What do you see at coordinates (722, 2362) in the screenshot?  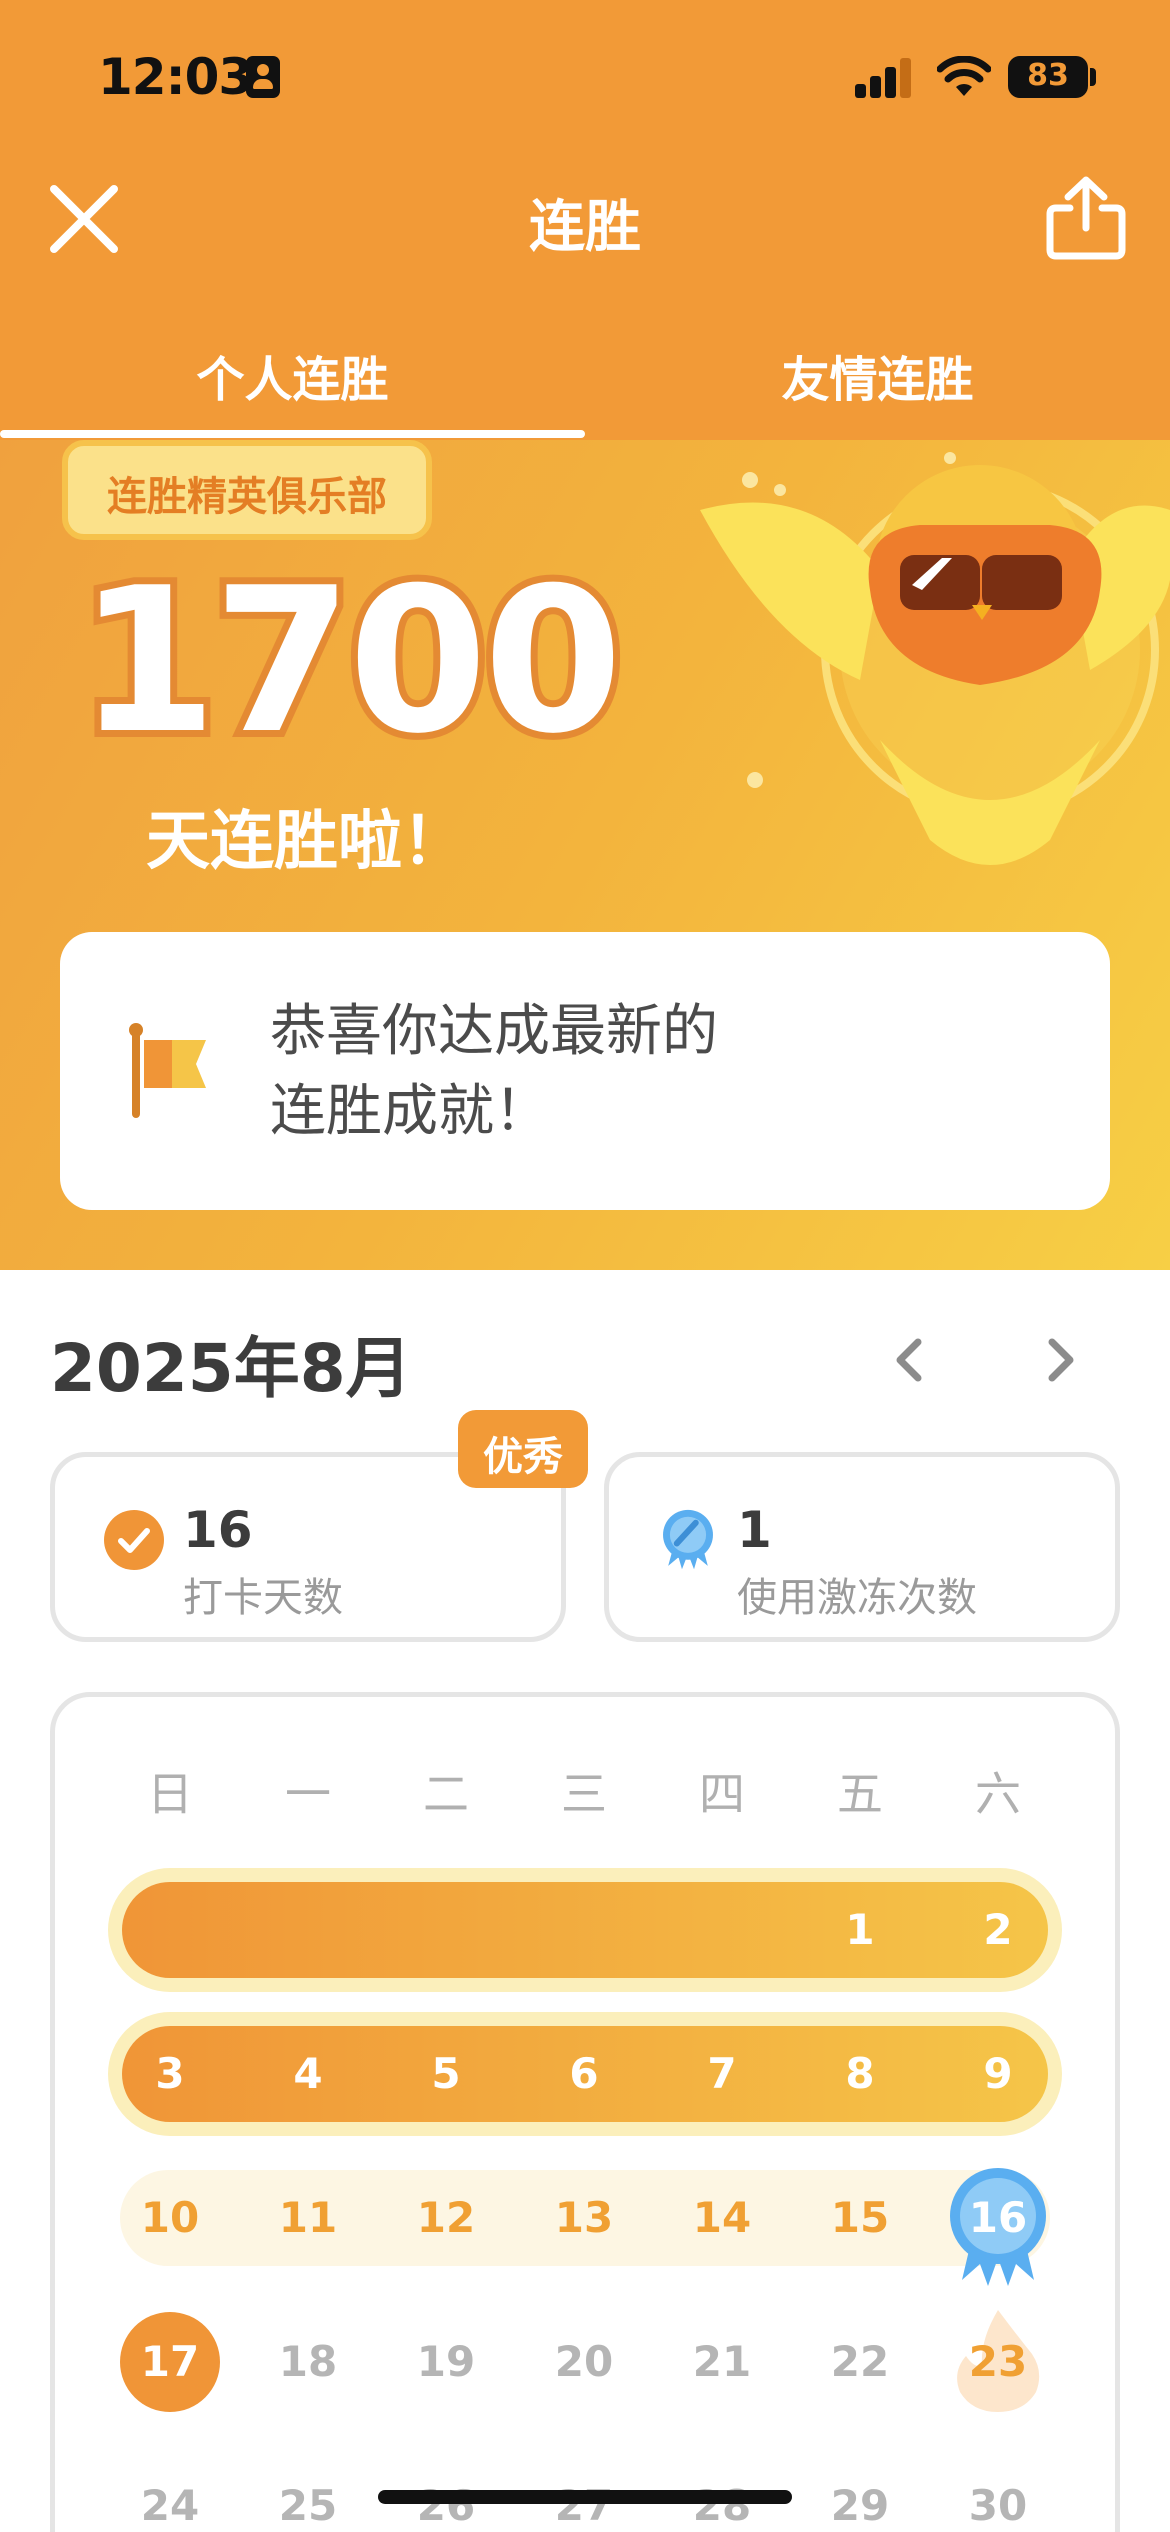 I see `calendar-day: 21` at bounding box center [722, 2362].